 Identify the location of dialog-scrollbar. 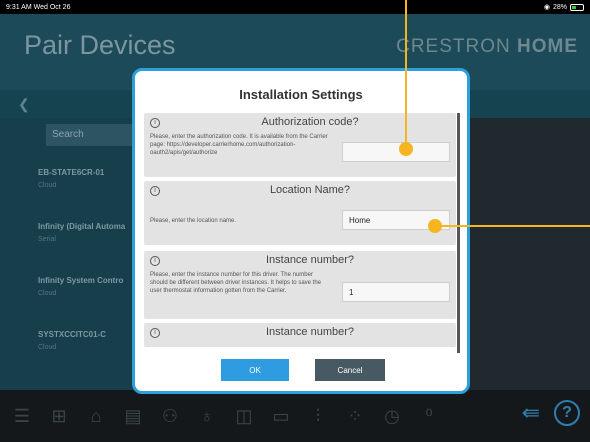
(458, 233).